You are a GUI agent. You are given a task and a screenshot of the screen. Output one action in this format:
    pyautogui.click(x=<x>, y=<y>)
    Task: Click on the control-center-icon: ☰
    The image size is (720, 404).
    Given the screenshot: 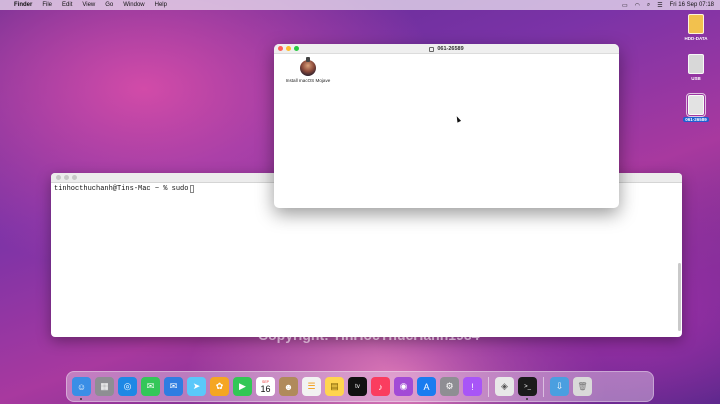 What is the action you would take?
    pyautogui.click(x=659, y=5)
    